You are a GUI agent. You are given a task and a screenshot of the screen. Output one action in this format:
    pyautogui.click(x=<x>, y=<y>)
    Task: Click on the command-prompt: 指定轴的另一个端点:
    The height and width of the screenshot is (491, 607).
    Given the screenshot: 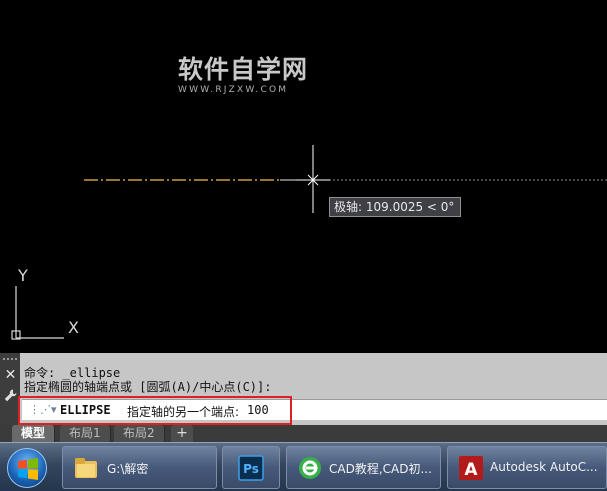 What is the action you would take?
    pyautogui.click(x=183, y=412)
    